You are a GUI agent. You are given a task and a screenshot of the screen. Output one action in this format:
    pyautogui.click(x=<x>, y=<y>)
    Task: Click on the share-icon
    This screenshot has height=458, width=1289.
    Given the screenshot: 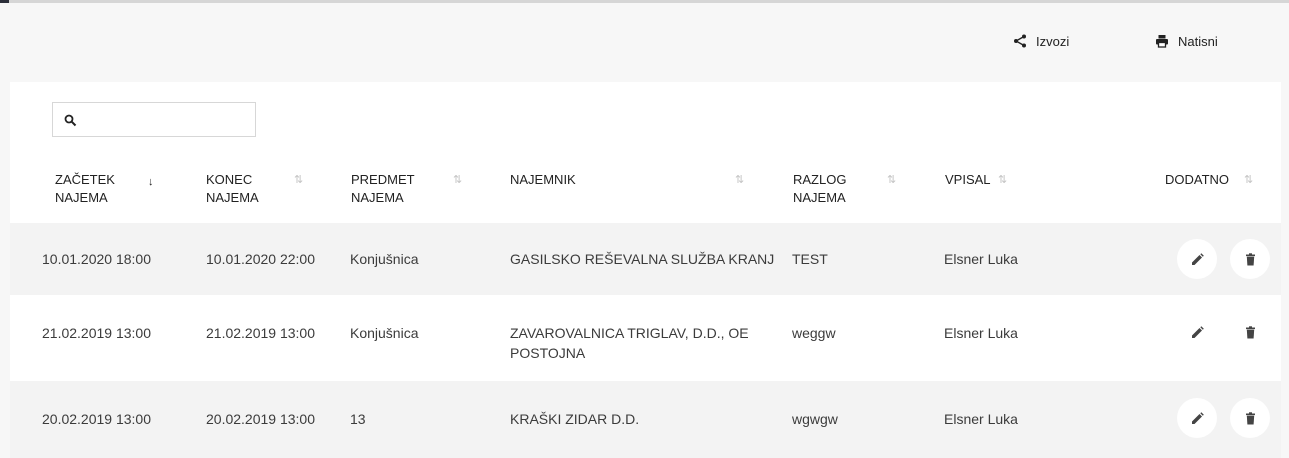 What is the action you would take?
    pyautogui.click(x=1020, y=41)
    